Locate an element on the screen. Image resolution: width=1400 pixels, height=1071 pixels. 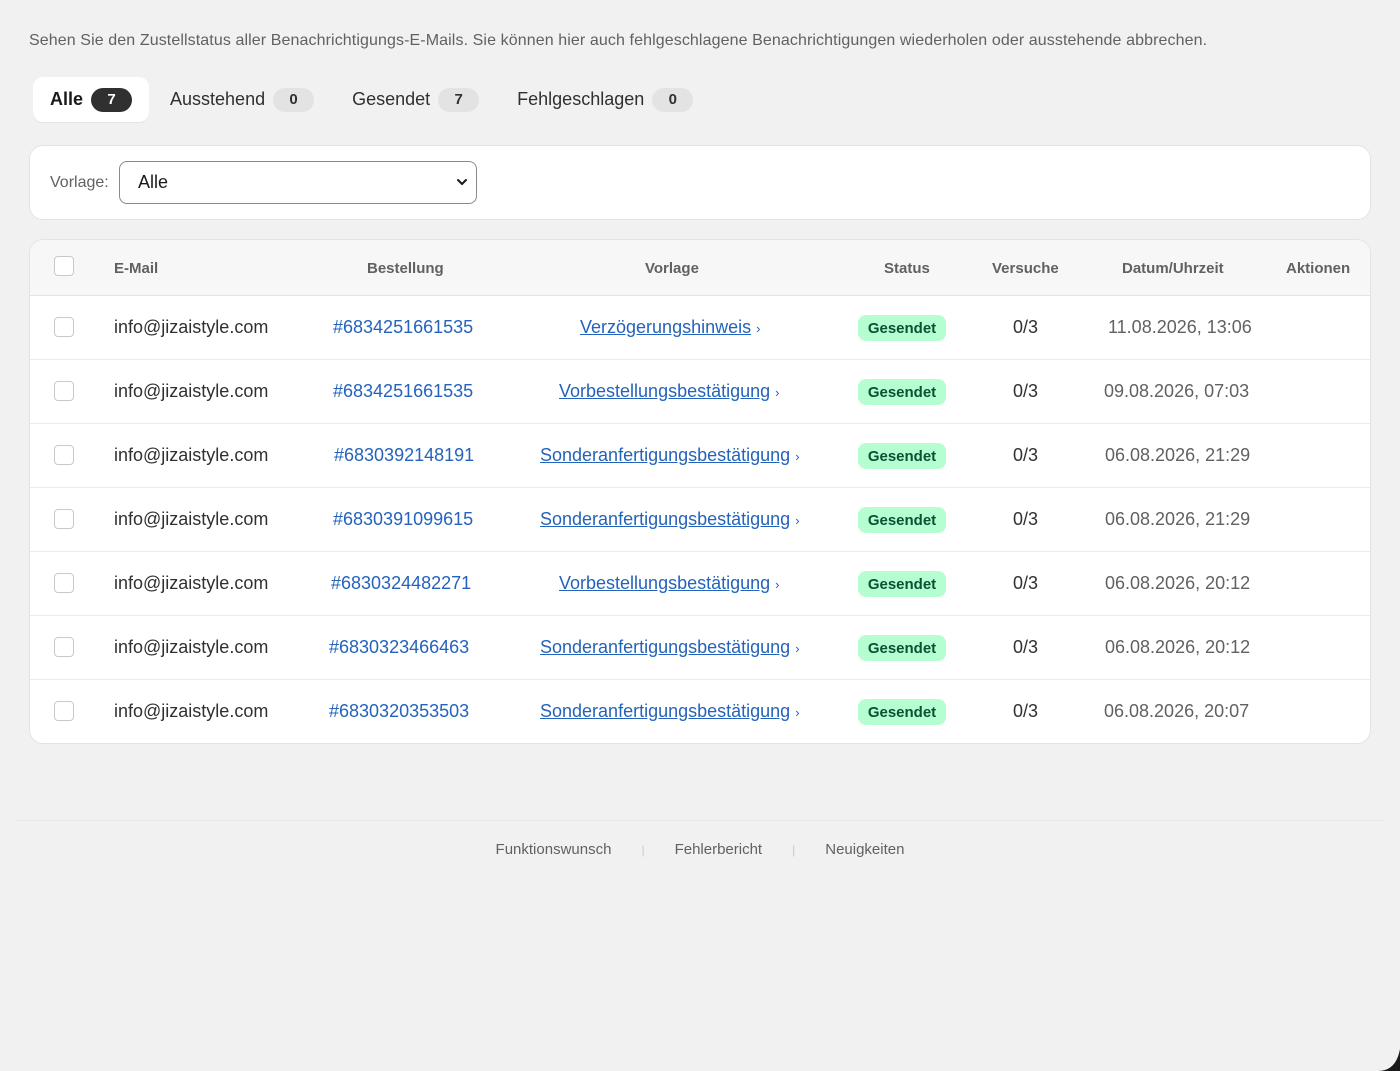
datetime-cell: 06.08.2026, 20:07 is located at coordinates (1177, 711).